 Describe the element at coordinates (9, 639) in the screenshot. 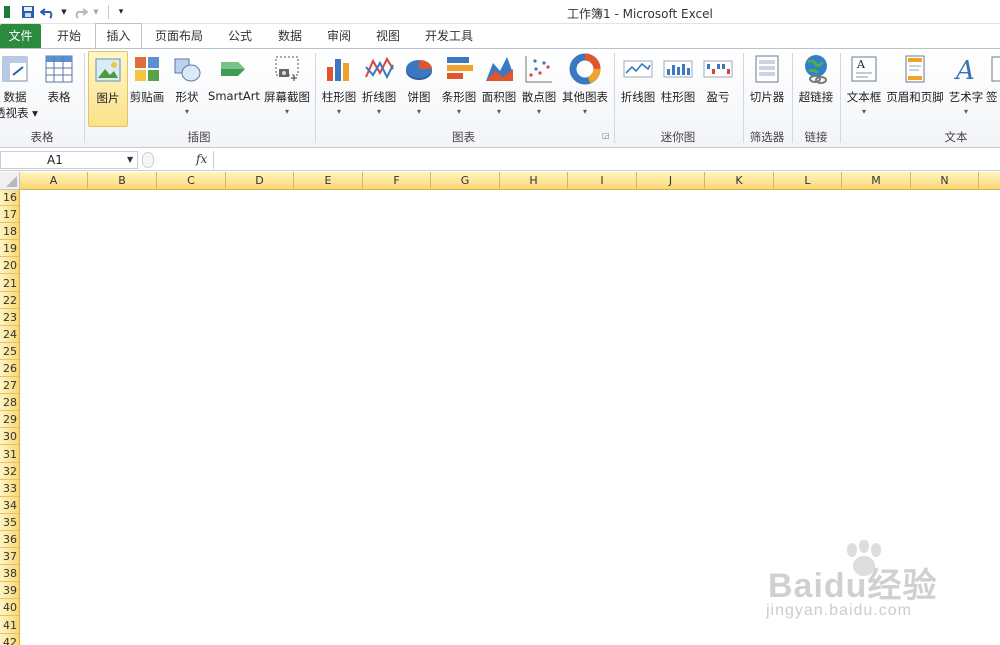

I see `row-header: 42` at that location.